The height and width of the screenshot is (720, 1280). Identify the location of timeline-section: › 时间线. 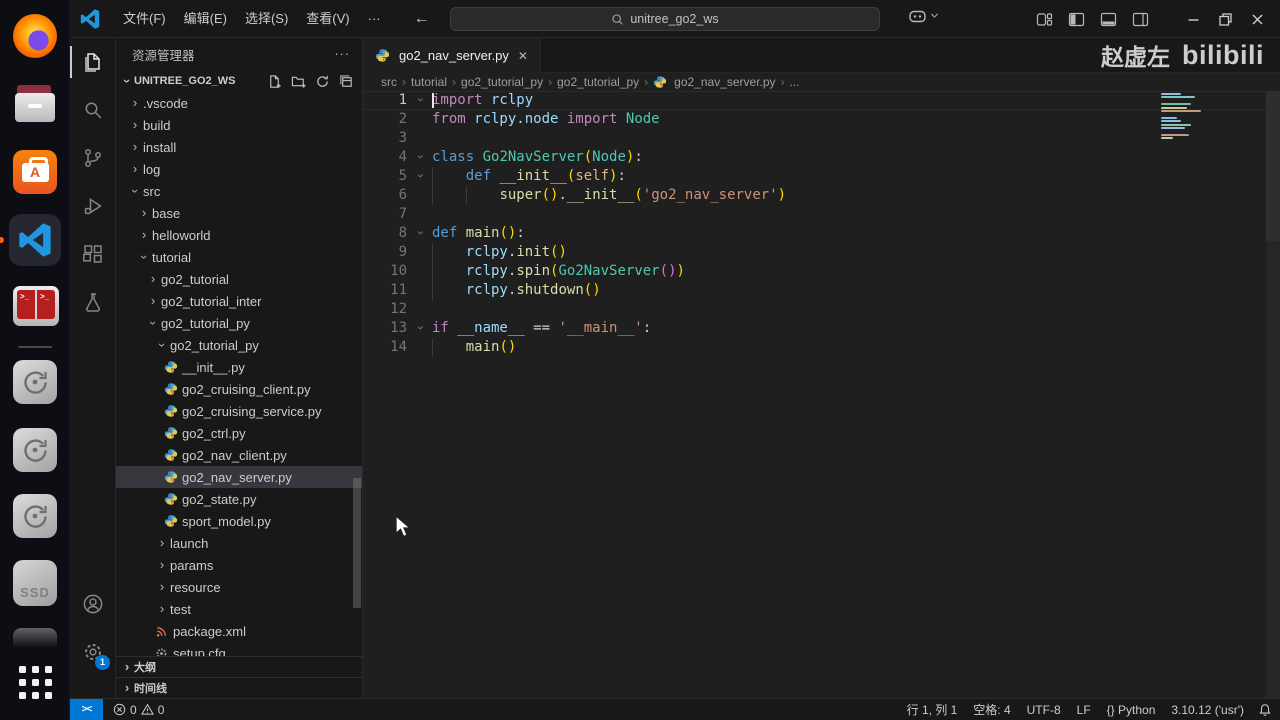
(239, 687).